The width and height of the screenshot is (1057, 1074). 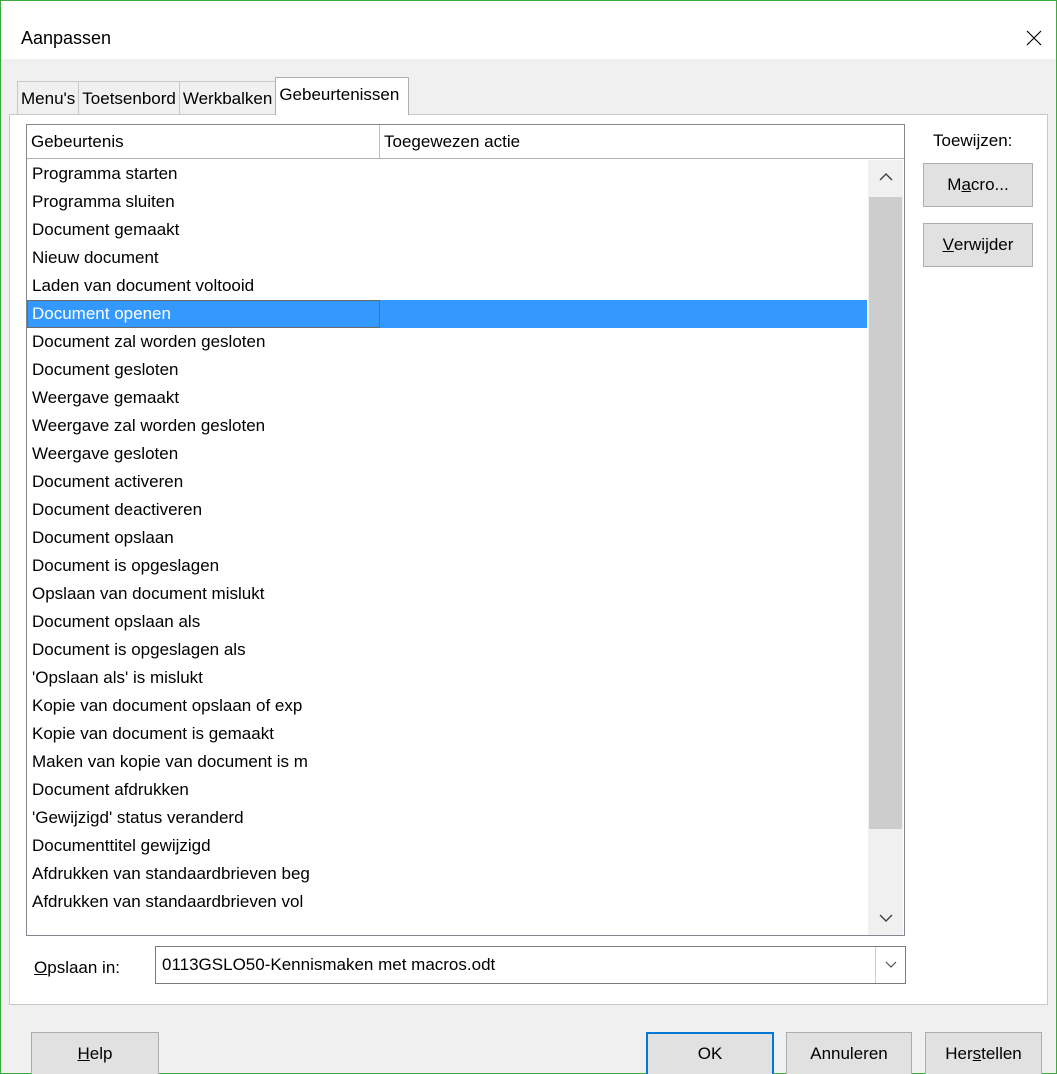 I want to click on list-item: Document activeren, so click(x=447, y=482).